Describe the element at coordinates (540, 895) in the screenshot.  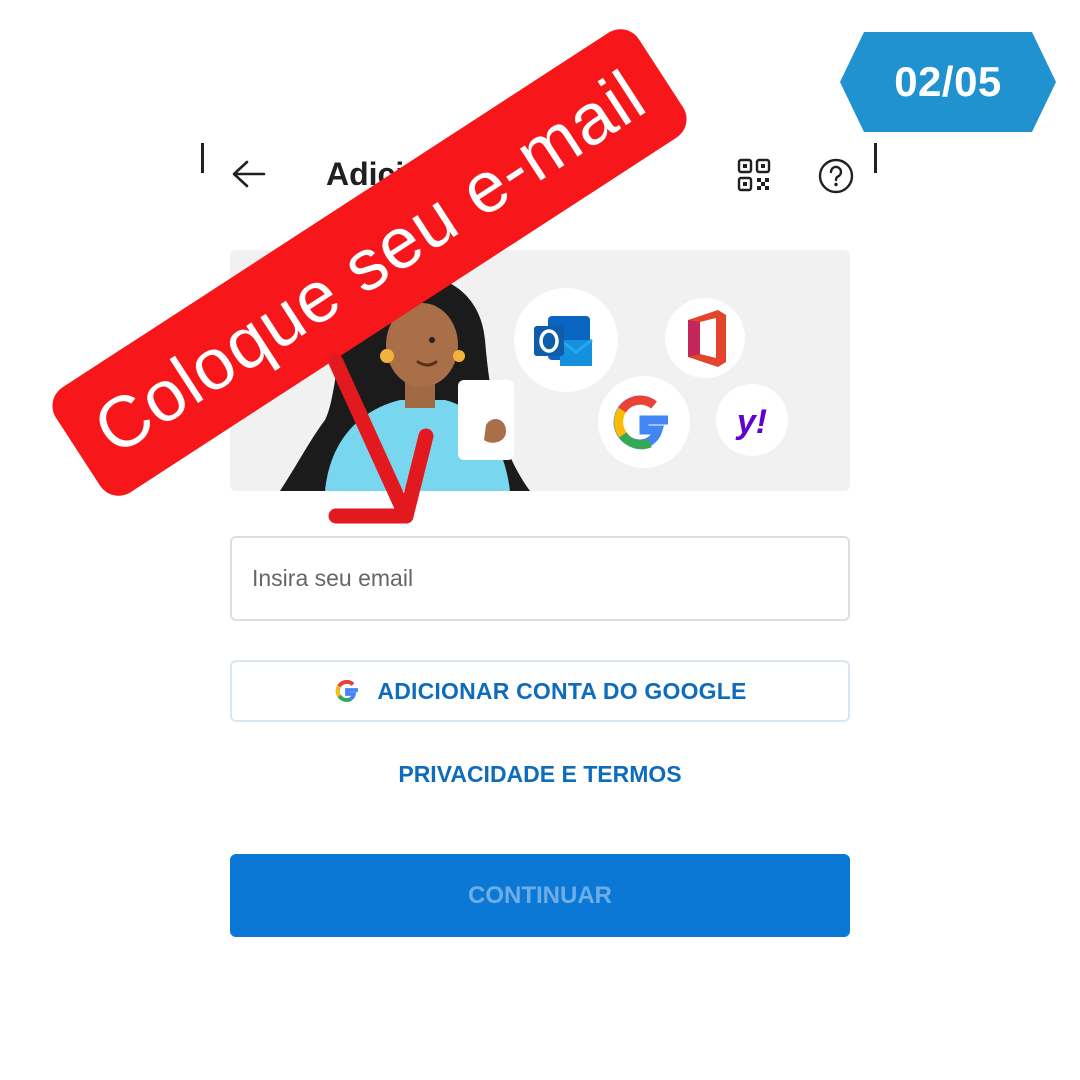
I see `continue-button: CONTINUAR` at that location.